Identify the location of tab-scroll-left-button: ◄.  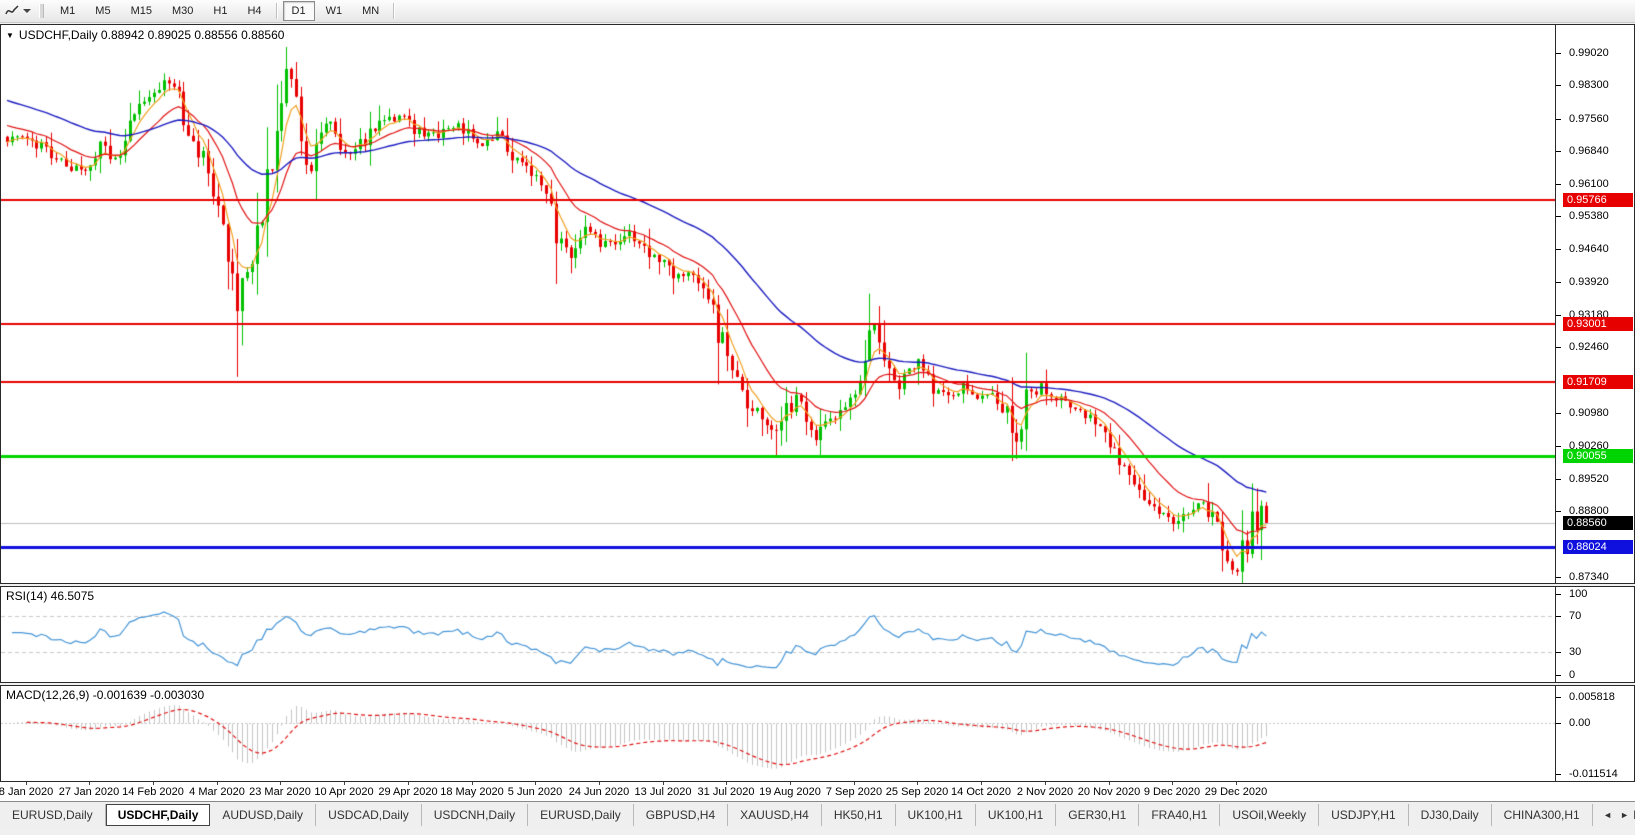
(1607, 815).